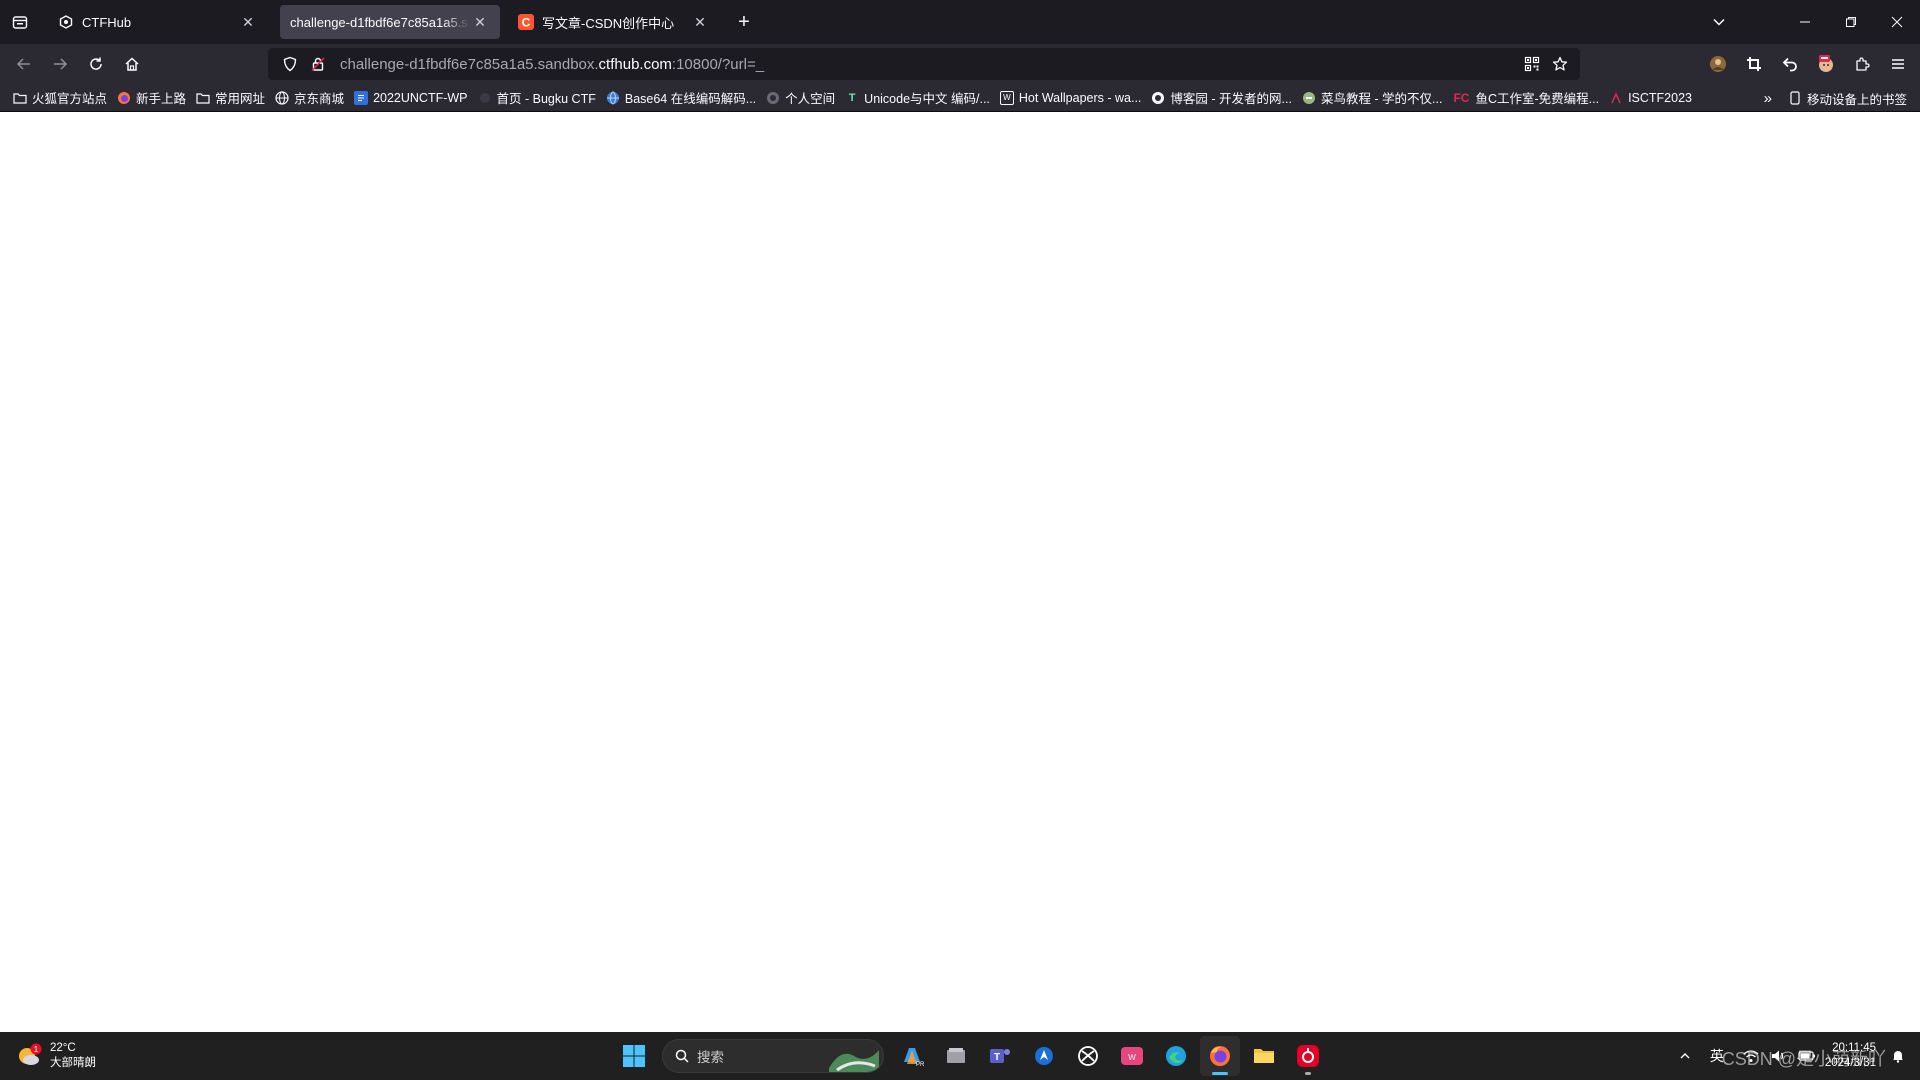  I want to click on bookmark-label: 移动设备上的书签, so click(1856, 99).